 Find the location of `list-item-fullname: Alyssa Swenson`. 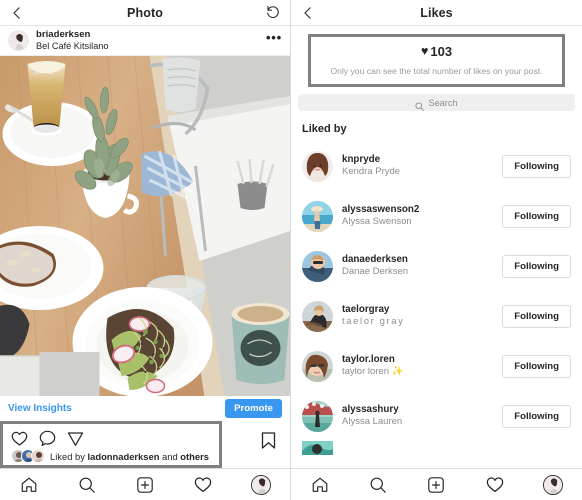

list-item-fullname: Alyssa Swenson is located at coordinates (377, 222).